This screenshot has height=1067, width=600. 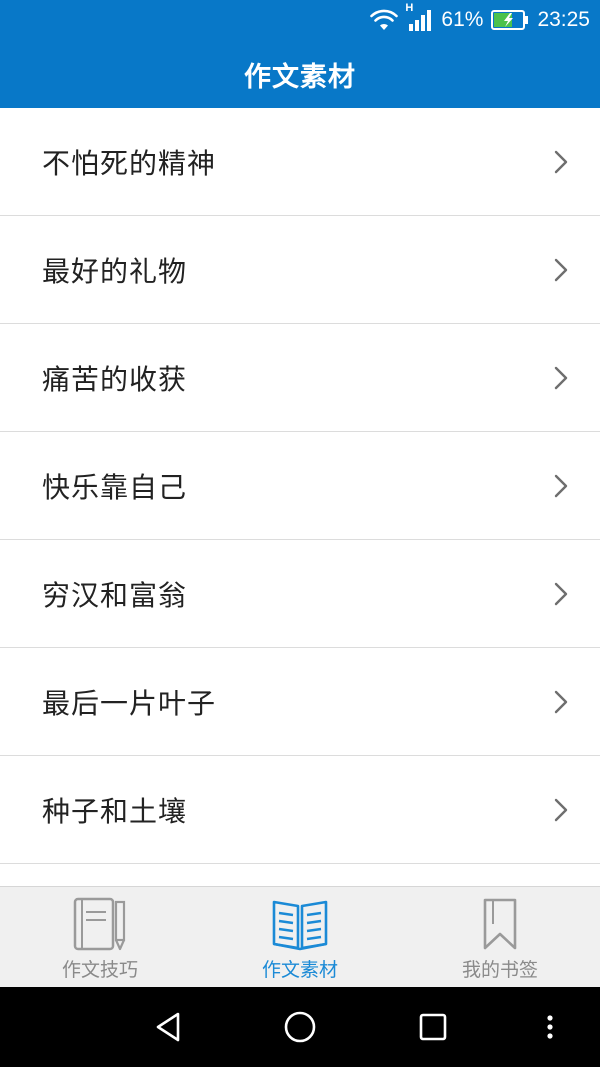 What do you see at coordinates (499, 970) in the screenshot?
I see `tab-label: 我的书签` at bounding box center [499, 970].